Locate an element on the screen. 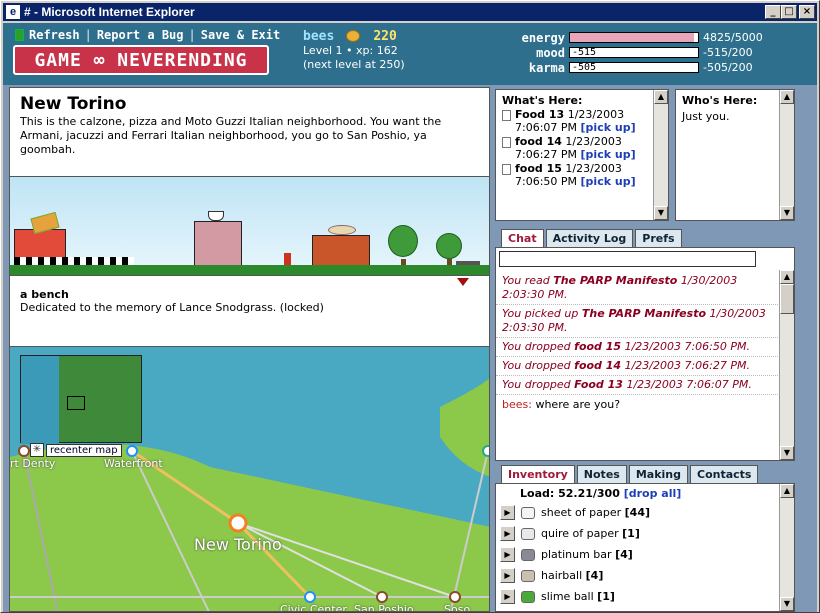 The image size is (820, 613). inventory-item: ▶ quire of paper [1] is located at coordinates (645, 533).